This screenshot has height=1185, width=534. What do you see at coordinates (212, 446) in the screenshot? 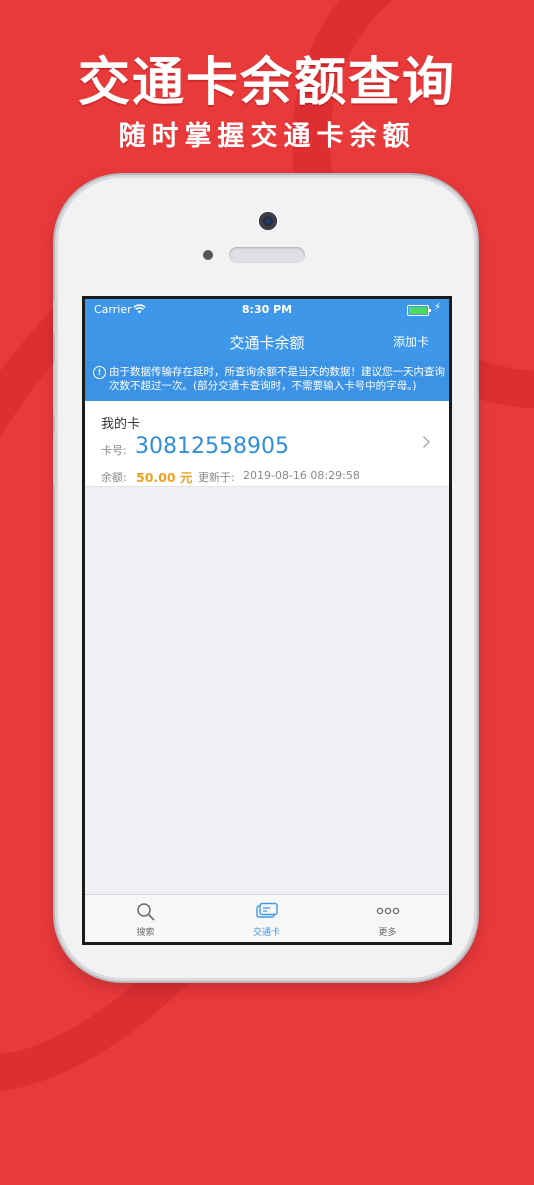
I see `card-number: 30812558905` at bounding box center [212, 446].